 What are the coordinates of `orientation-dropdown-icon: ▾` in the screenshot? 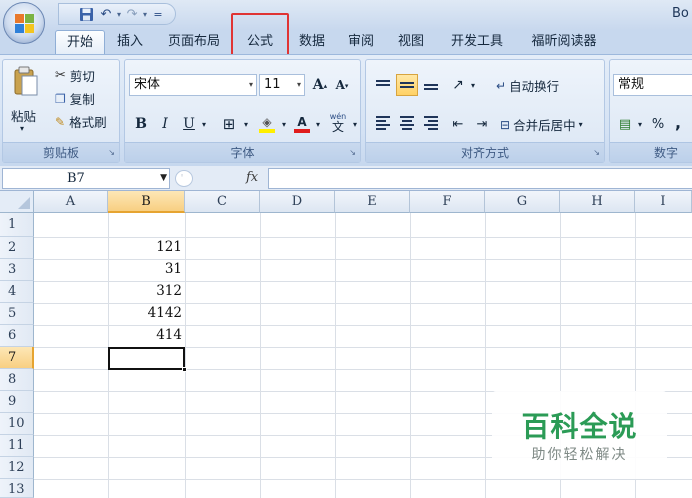 It's located at (473, 85).